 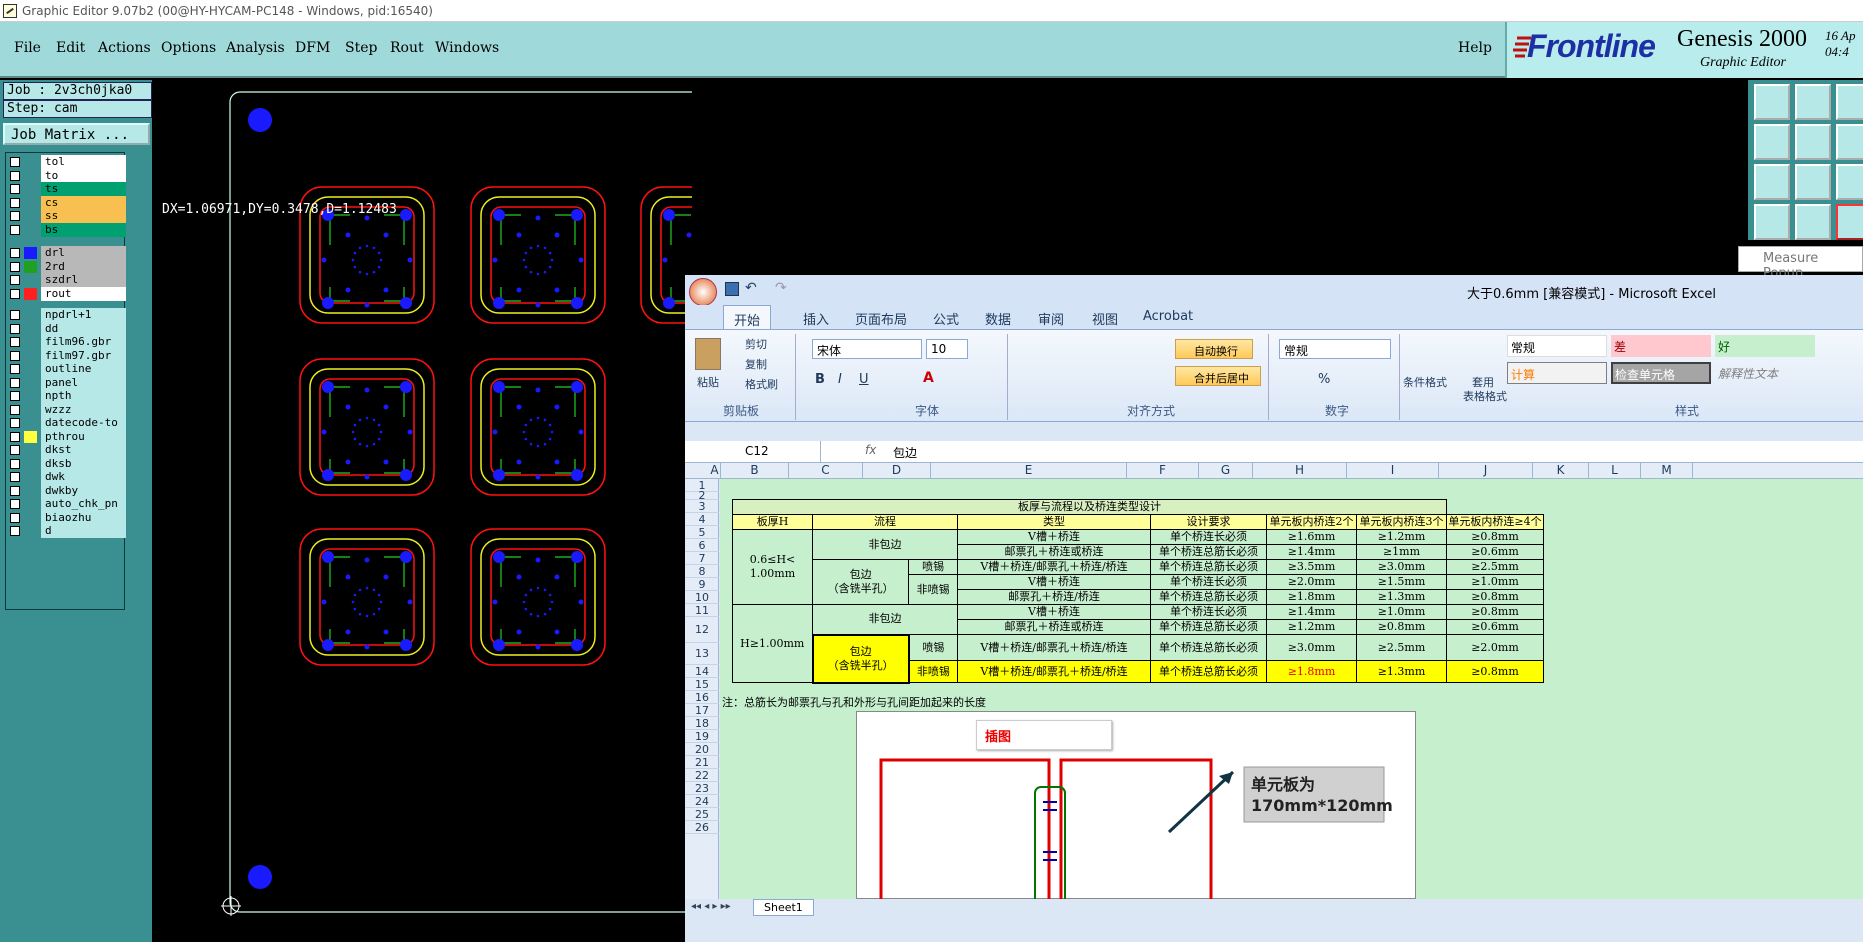 What do you see at coordinates (67, 202) in the screenshot?
I see `layer-row: cs` at bounding box center [67, 202].